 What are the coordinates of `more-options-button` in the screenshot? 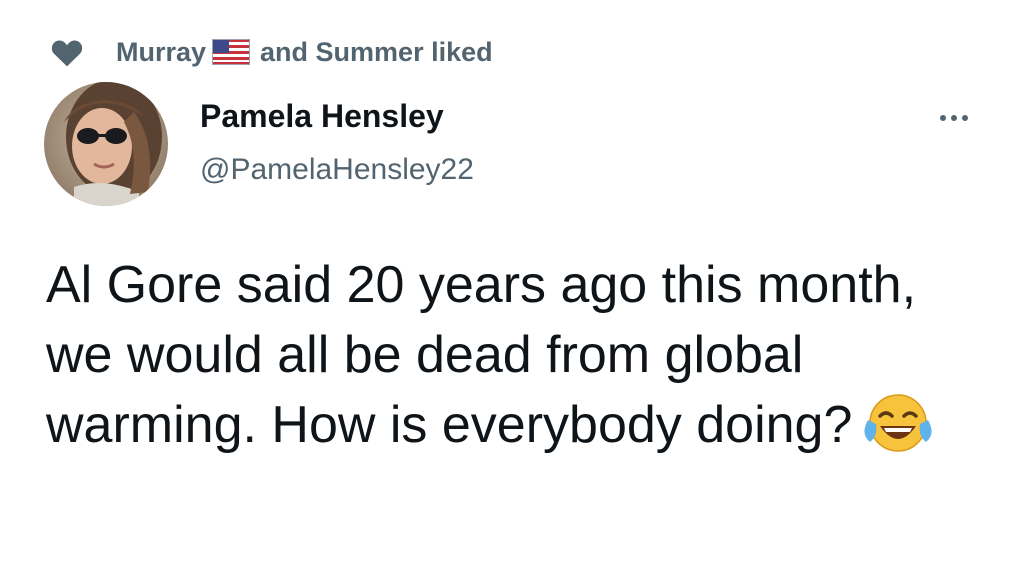 It's located at (954, 118).